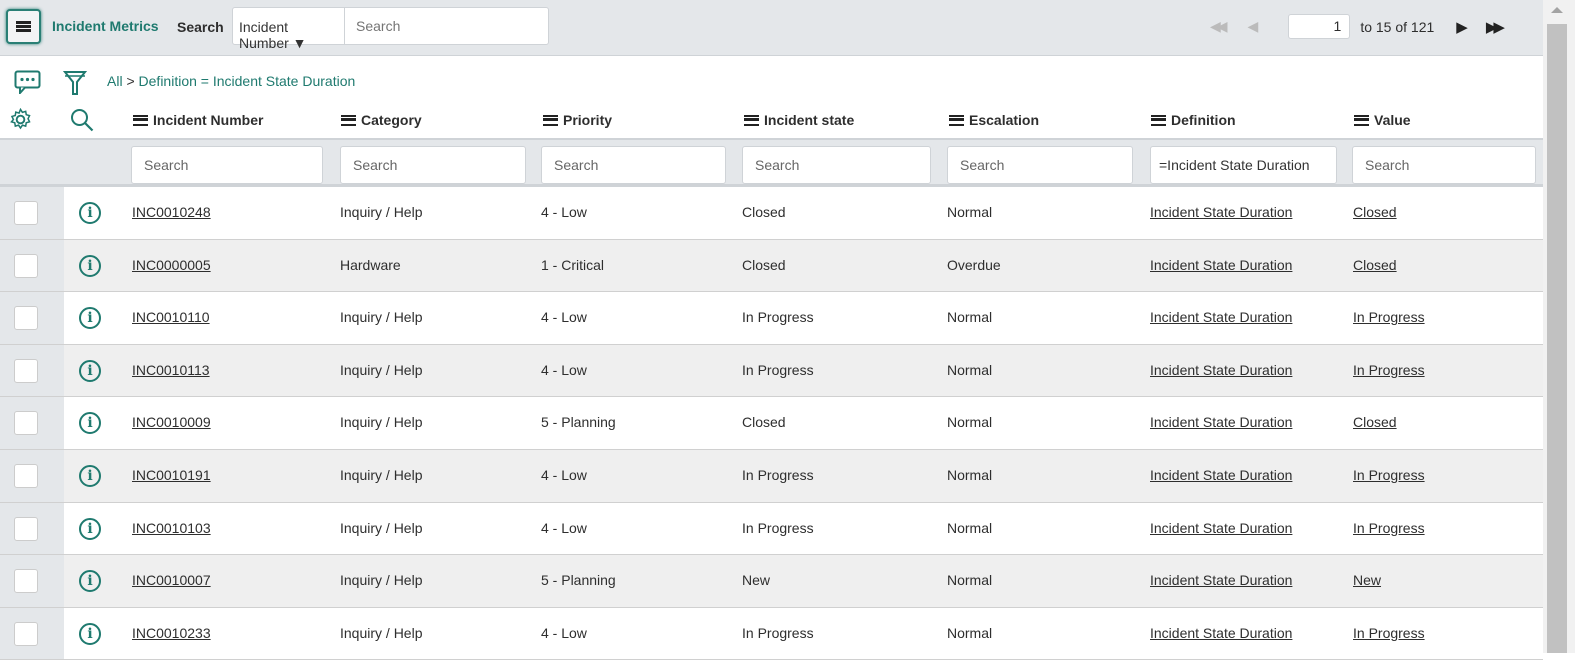 This screenshot has height=660, width=1575. Describe the element at coordinates (756, 580) in the screenshot. I see `cell-incident-state: New` at that location.